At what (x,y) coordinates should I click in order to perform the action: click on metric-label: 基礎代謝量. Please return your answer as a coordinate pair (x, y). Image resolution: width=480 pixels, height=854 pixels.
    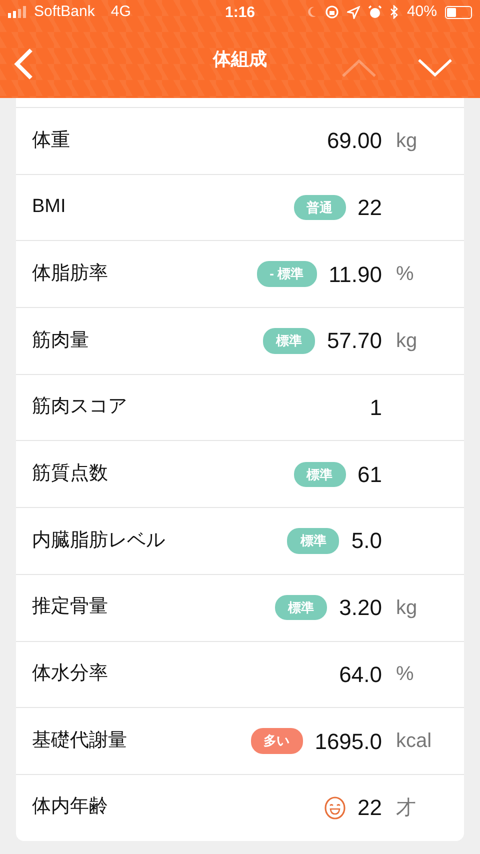
    Looking at the image, I should click on (80, 740).